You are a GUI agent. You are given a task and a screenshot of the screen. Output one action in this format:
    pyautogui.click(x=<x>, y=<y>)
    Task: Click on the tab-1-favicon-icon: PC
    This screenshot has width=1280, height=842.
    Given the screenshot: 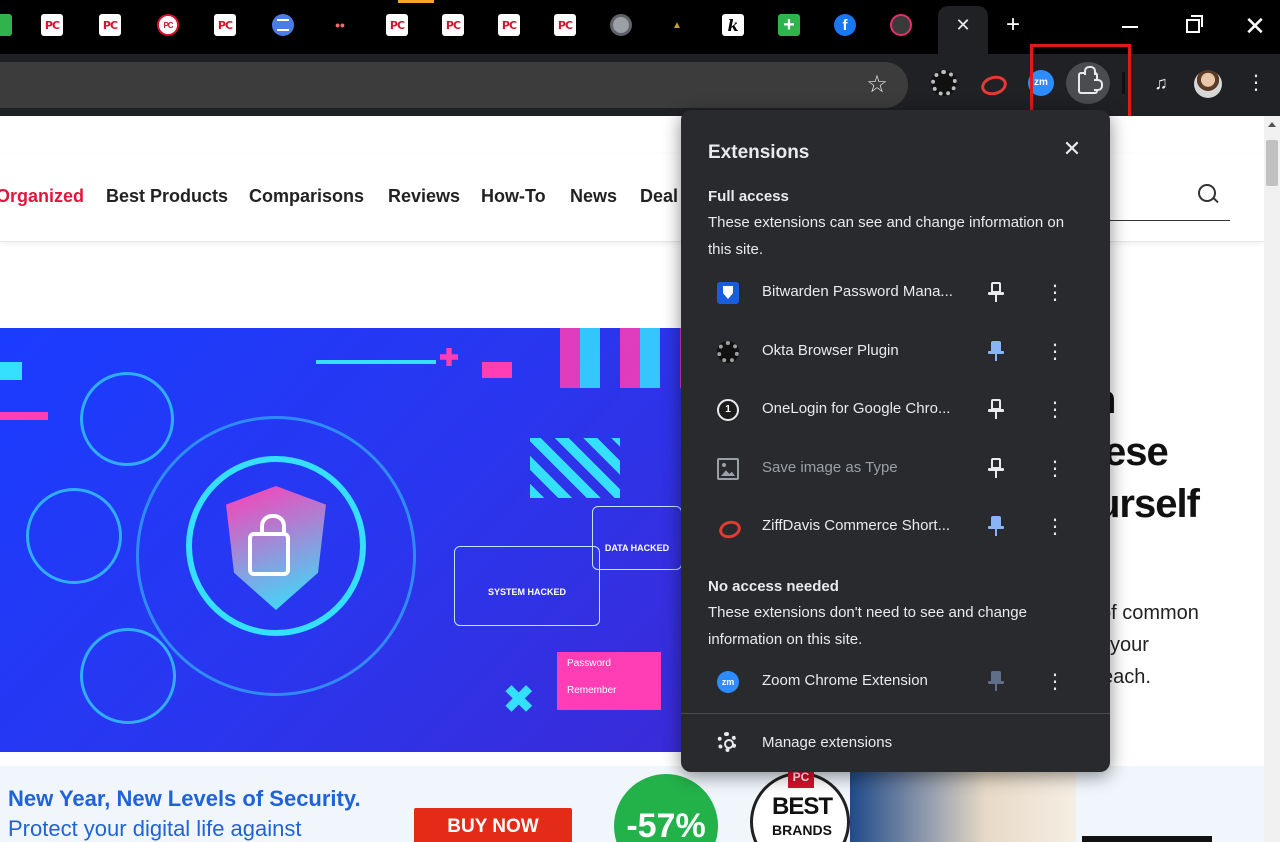 What is the action you would take?
    pyautogui.click(x=52, y=25)
    